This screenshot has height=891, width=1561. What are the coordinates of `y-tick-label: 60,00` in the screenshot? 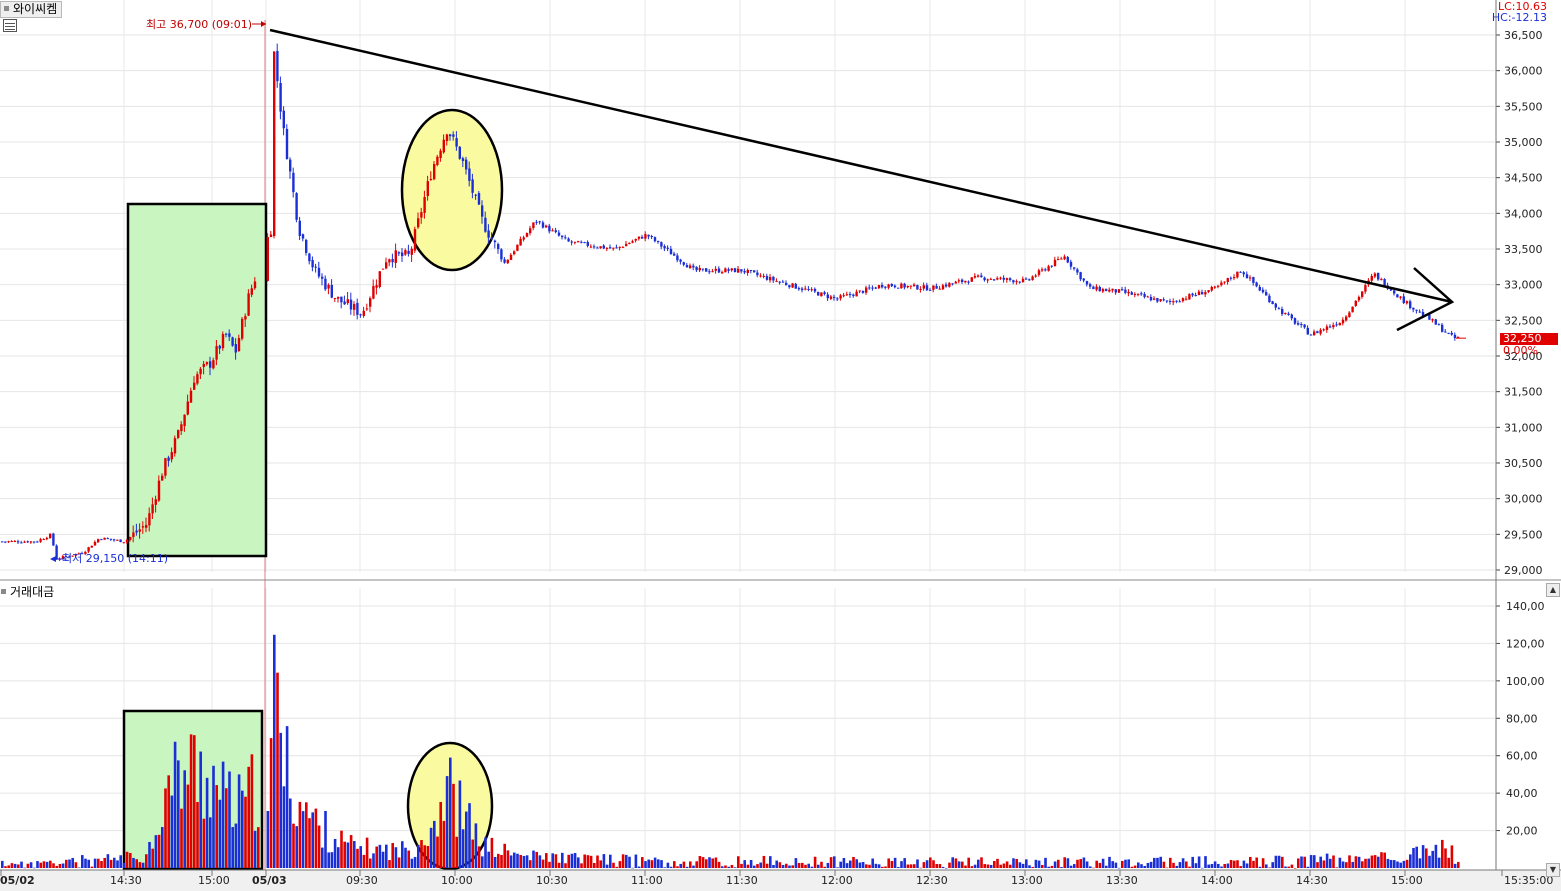 It's located at (1522, 756).